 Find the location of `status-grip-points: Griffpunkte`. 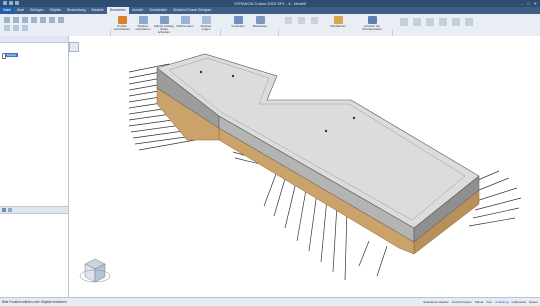

status-grip-points: Griffpunkte is located at coordinates (519, 302).